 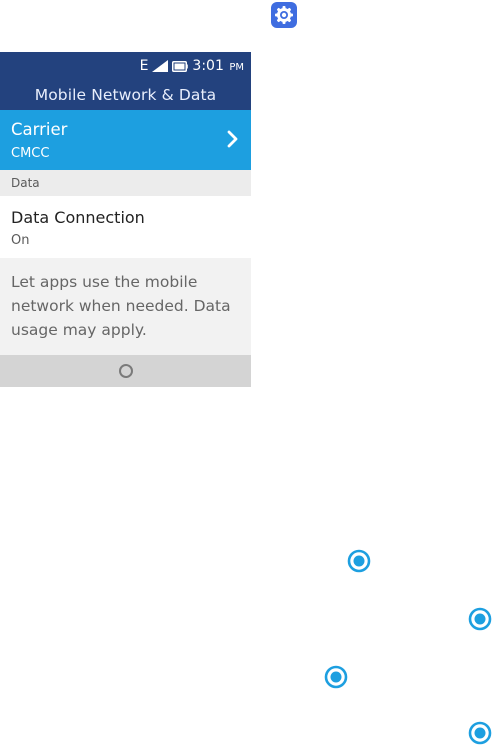 I want to click on carrier-item: Carrier CMCC, so click(x=125, y=140).